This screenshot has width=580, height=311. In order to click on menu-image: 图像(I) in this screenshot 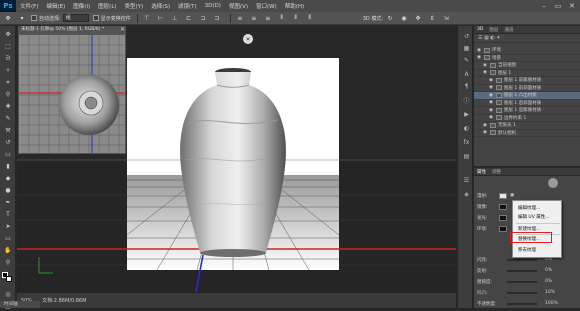, I will do `click(81, 6)`.